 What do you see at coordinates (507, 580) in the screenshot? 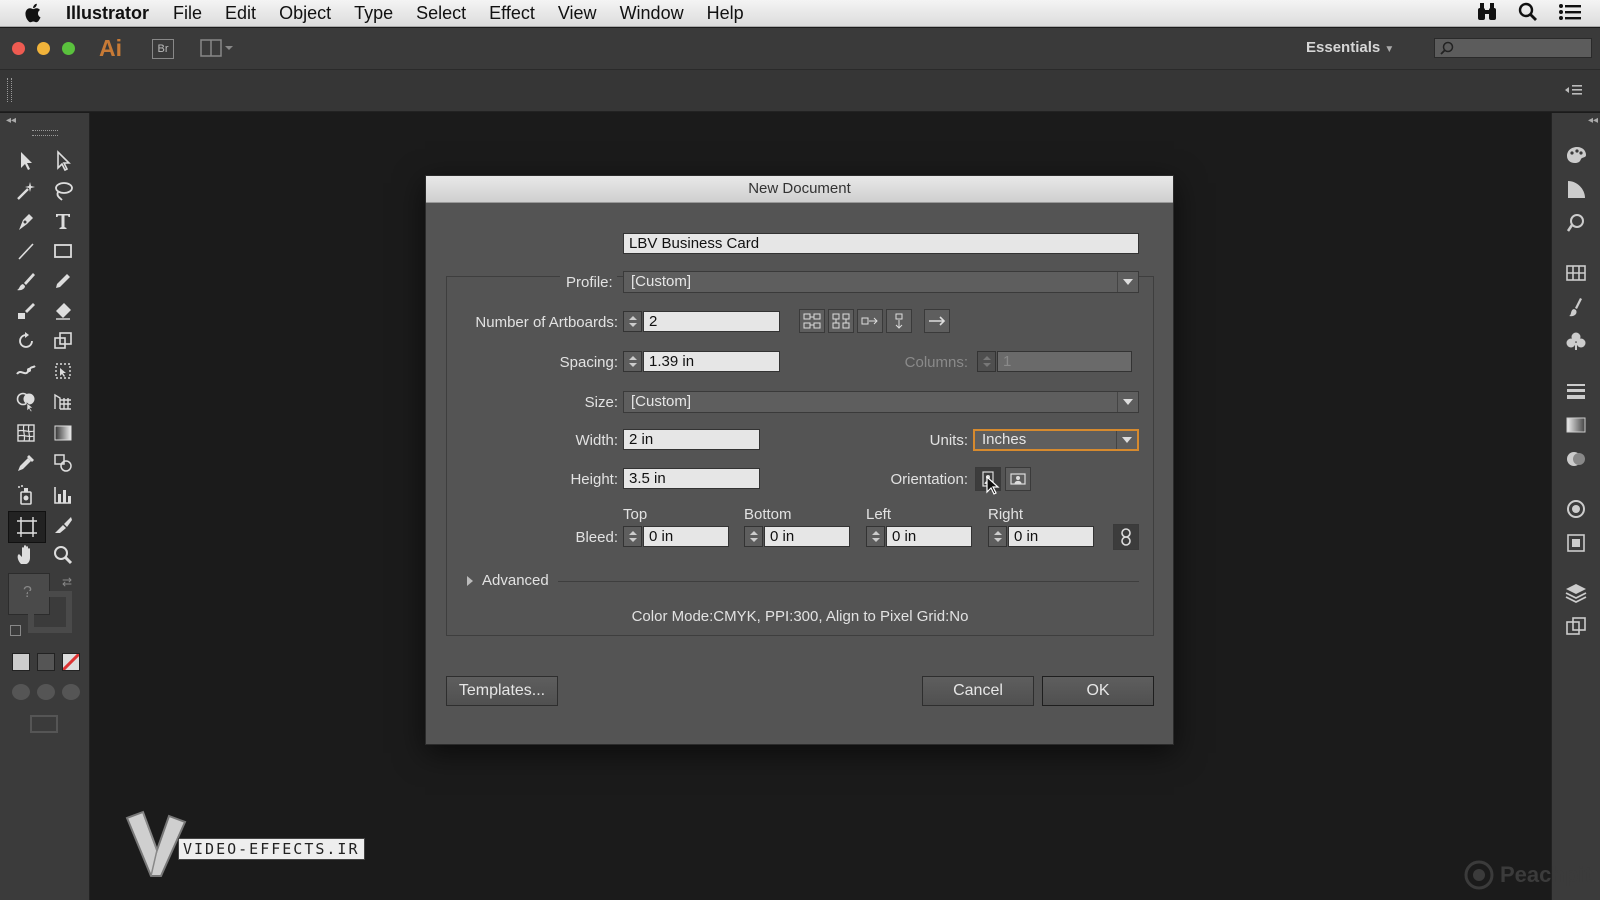
I see `advanced-toggle: Advanced` at bounding box center [507, 580].